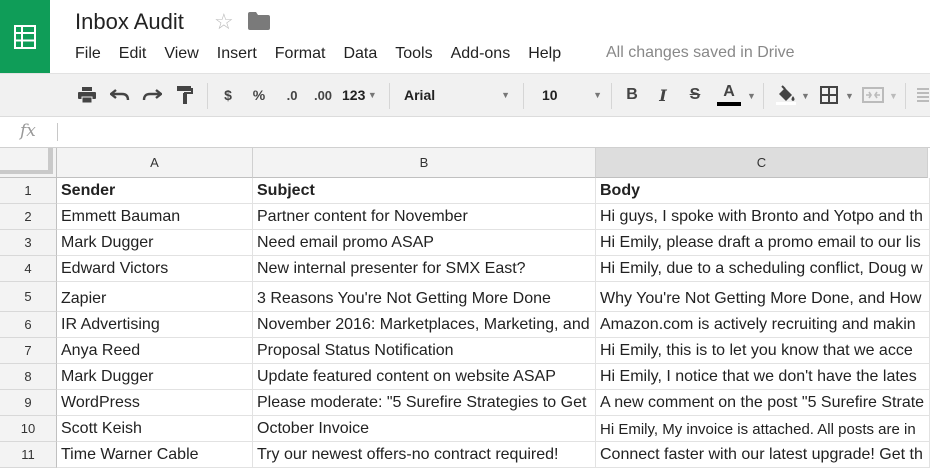 The image size is (930, 475). What do you see at coordinates (185, 95) in the screenshot?
I see `paint-format-icon` at bounding box center [185, 95].